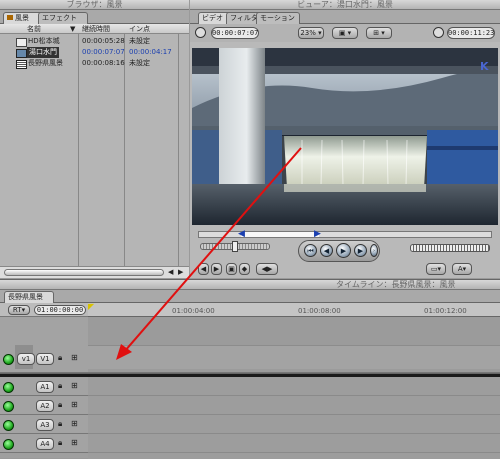 This screenshot has height=459, width=500. What do you see at coordinates (22, 18) in the screenshot?
I see `tab-label: 風景` at bounding box center [22, 18].